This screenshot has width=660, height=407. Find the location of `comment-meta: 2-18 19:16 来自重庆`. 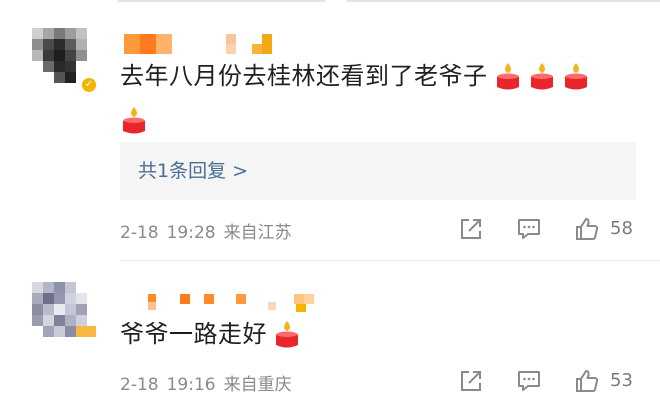

comment-meta: 2-18 19:16 来自重庆 is located at coordinates (210, 382).